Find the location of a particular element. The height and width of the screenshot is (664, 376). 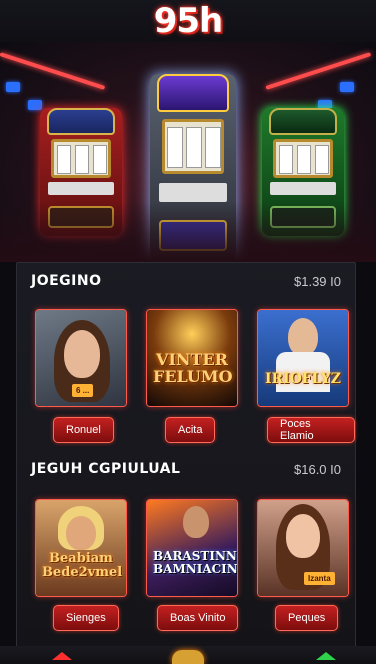

aisle-light-right is located at coordinates (318, 71).